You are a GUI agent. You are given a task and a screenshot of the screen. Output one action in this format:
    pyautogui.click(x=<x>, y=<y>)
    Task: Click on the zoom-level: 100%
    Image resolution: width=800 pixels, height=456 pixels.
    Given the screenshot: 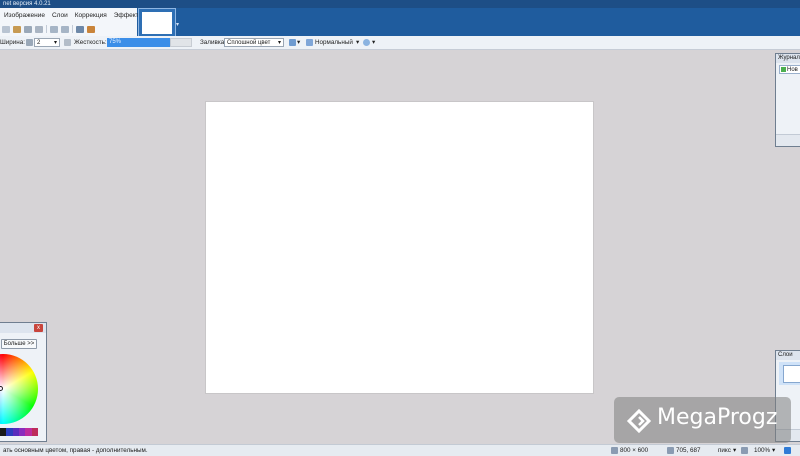 What is the action you would take?
    pyautogui.click(x=762, y=450)
    